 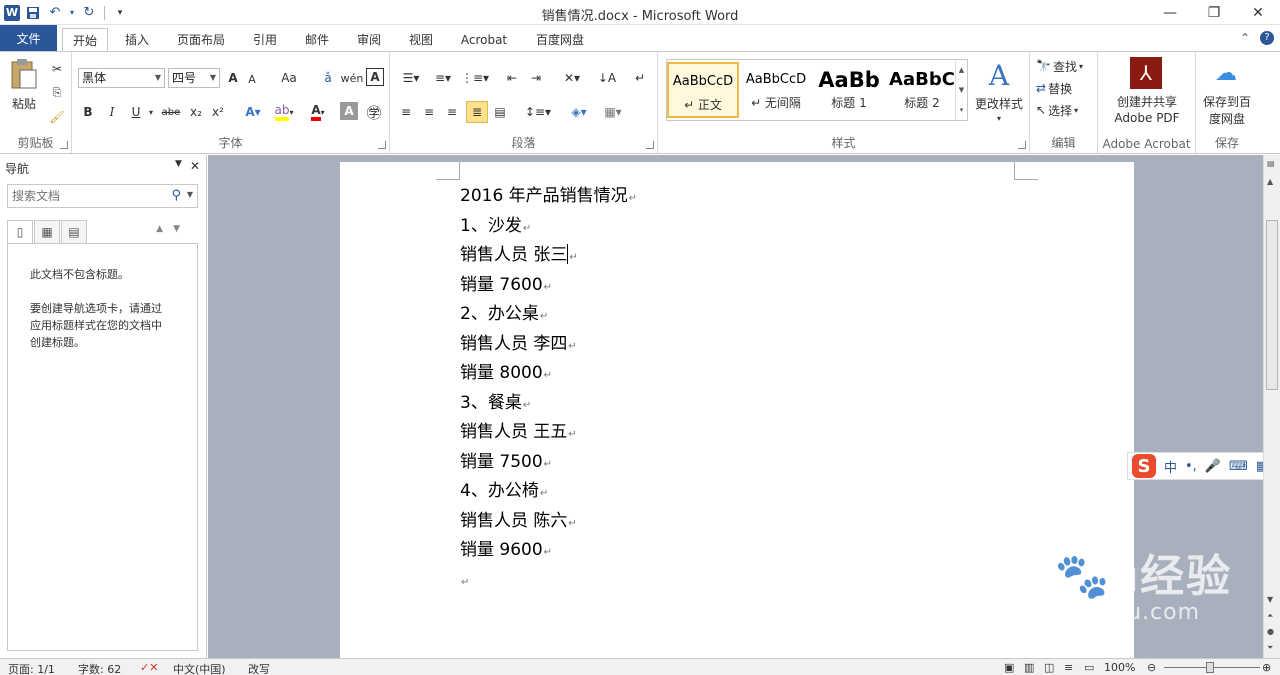 I want to click on view-reading-icon: ▥, so click(x=1029, y=667).